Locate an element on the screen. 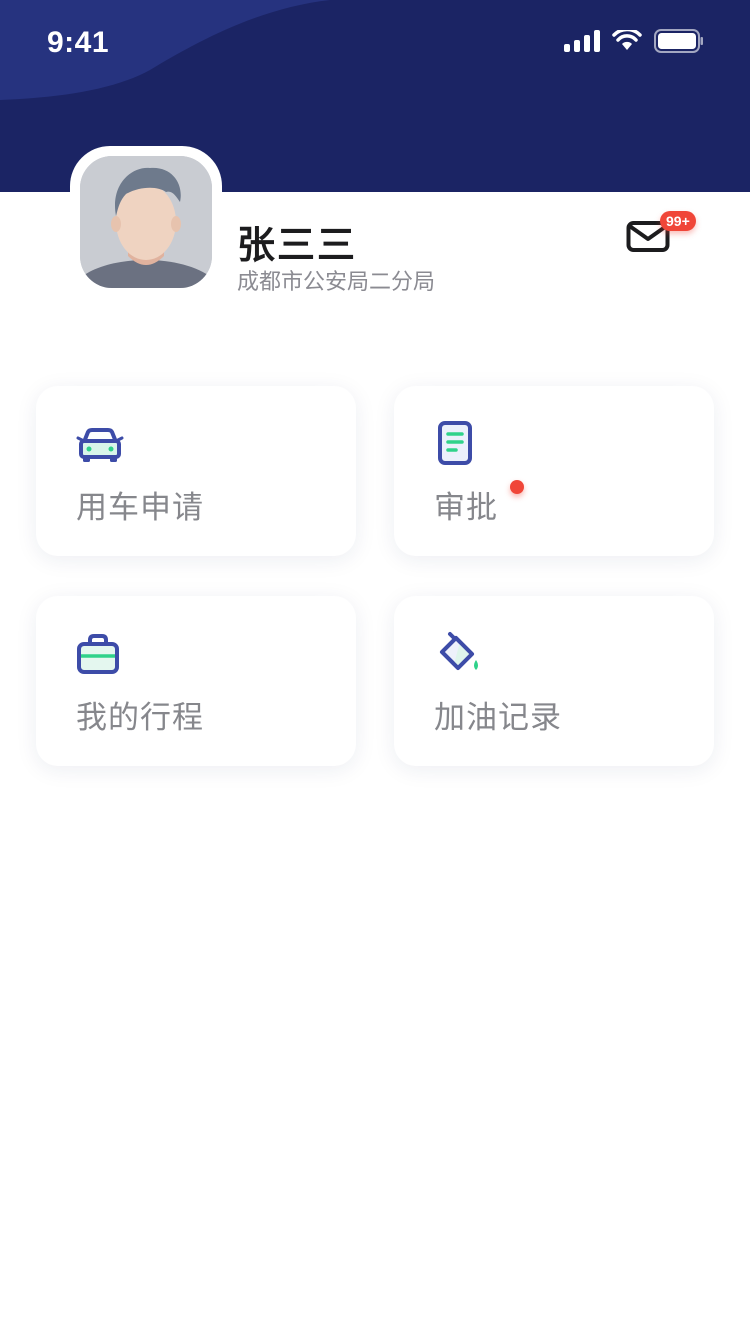 This screenshot has width=750, height=1334. battery-icon is located at coordinates (678, 41).